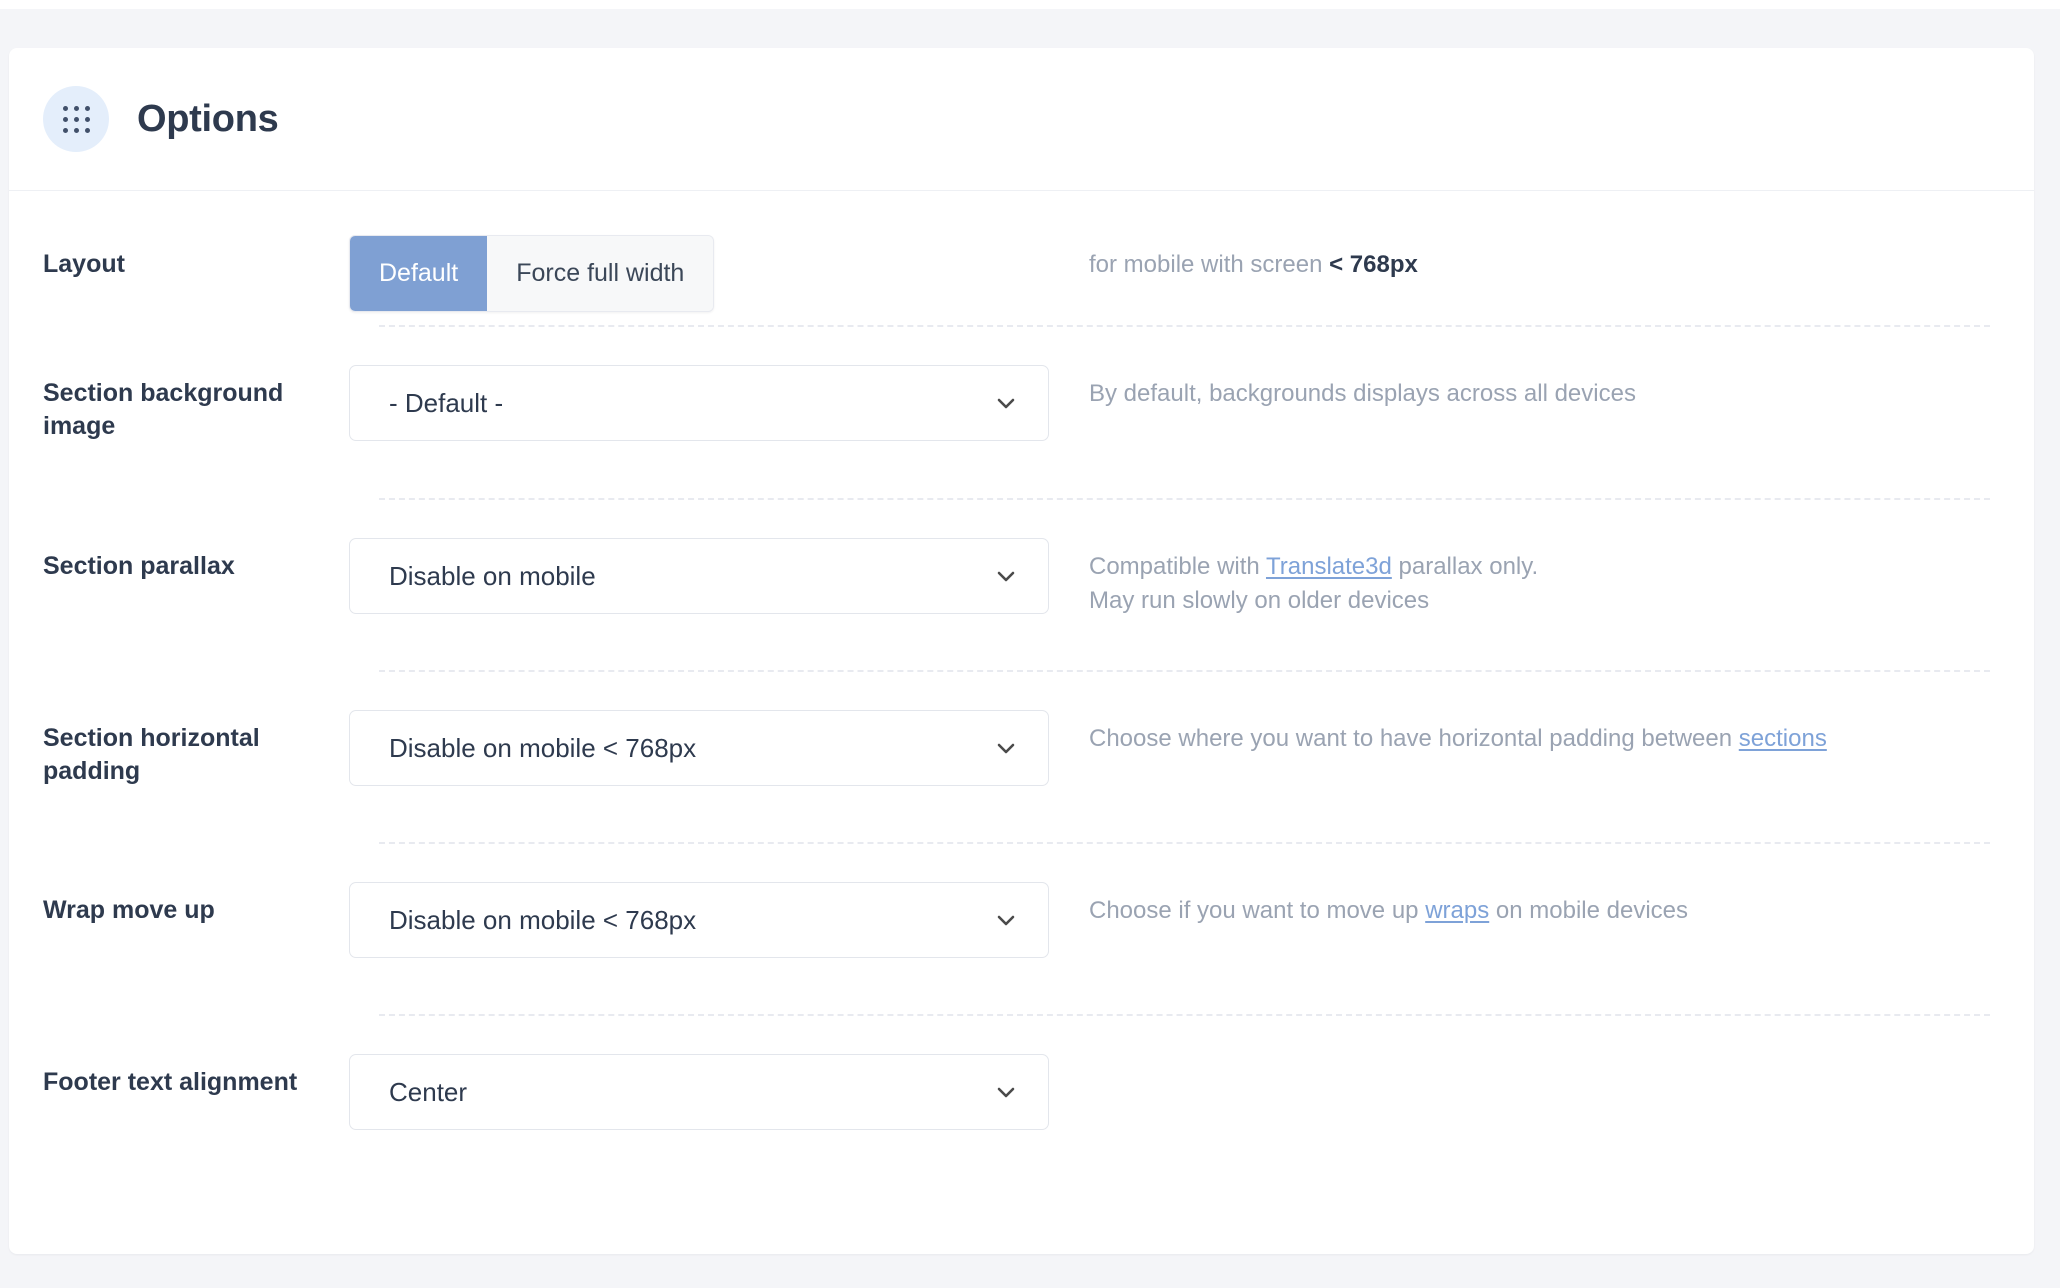 This screenshot has width=2060, height=1288. I want to click on sections-link: sections, so click(1783, 738).